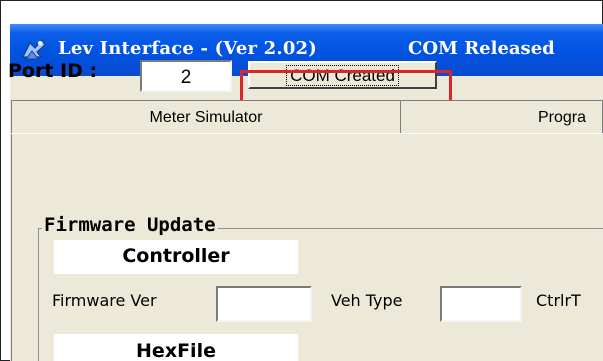 The height and width of the screenshot is (361, 603). What do you see at coordinates (481, 48) in the screenshot?
I see `com-status-text: COM Released` at bounding box center [481, 48].